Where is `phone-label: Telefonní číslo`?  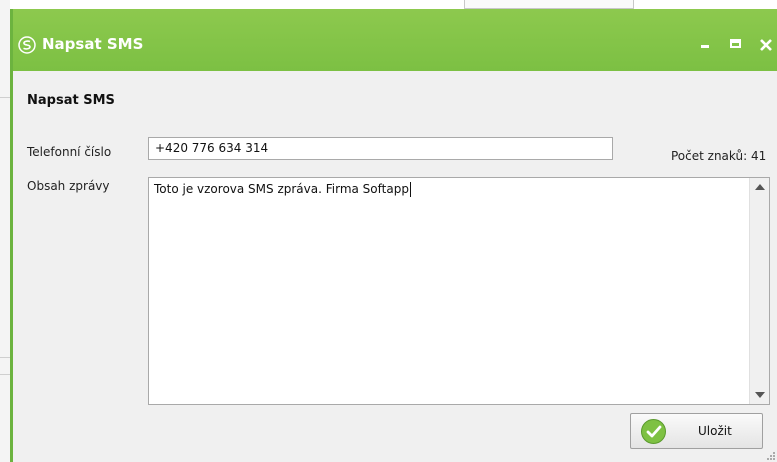
phone-label: Telefonní číslo is located at coordinates (69, 152).